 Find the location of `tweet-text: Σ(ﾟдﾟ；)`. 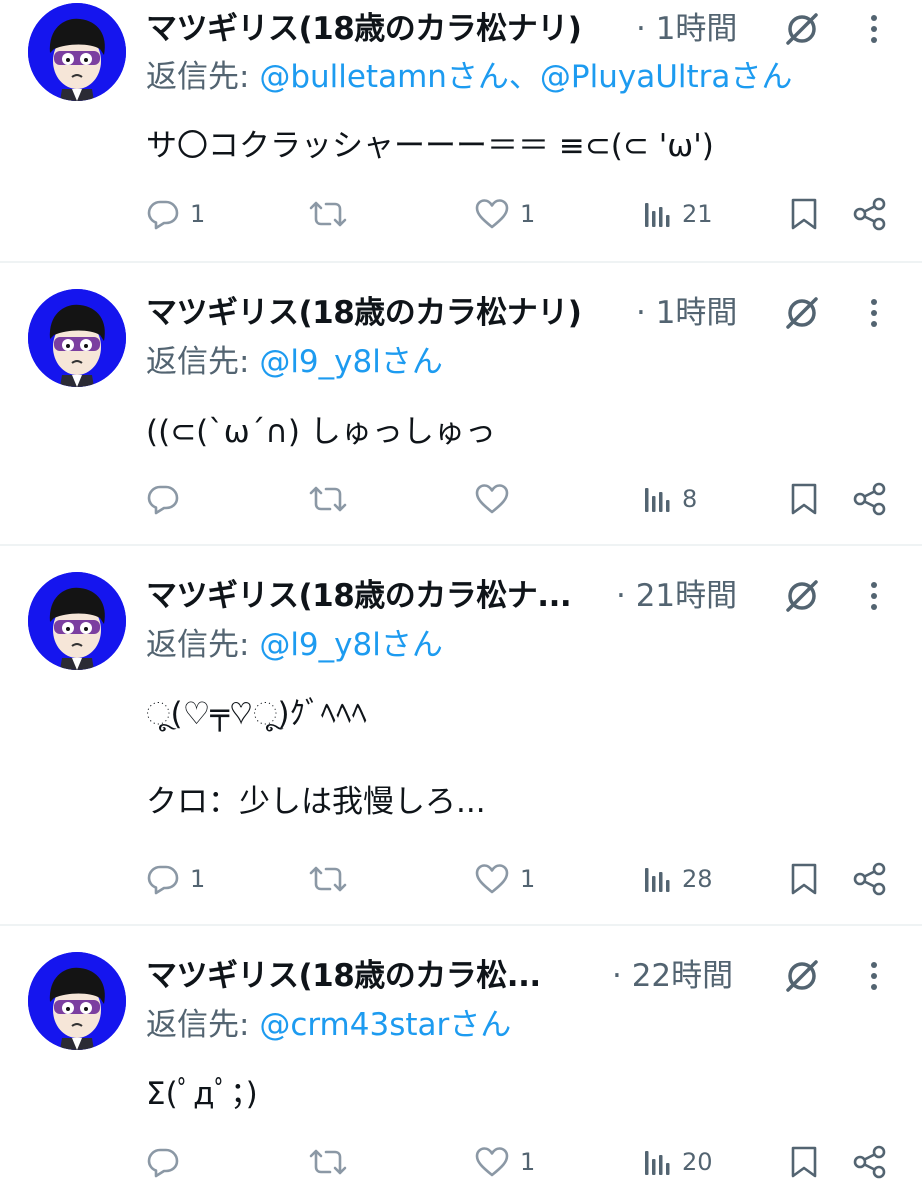

tweet-text: Σ(ﾟдﾟ；) is located at coordinates (202, 1094).